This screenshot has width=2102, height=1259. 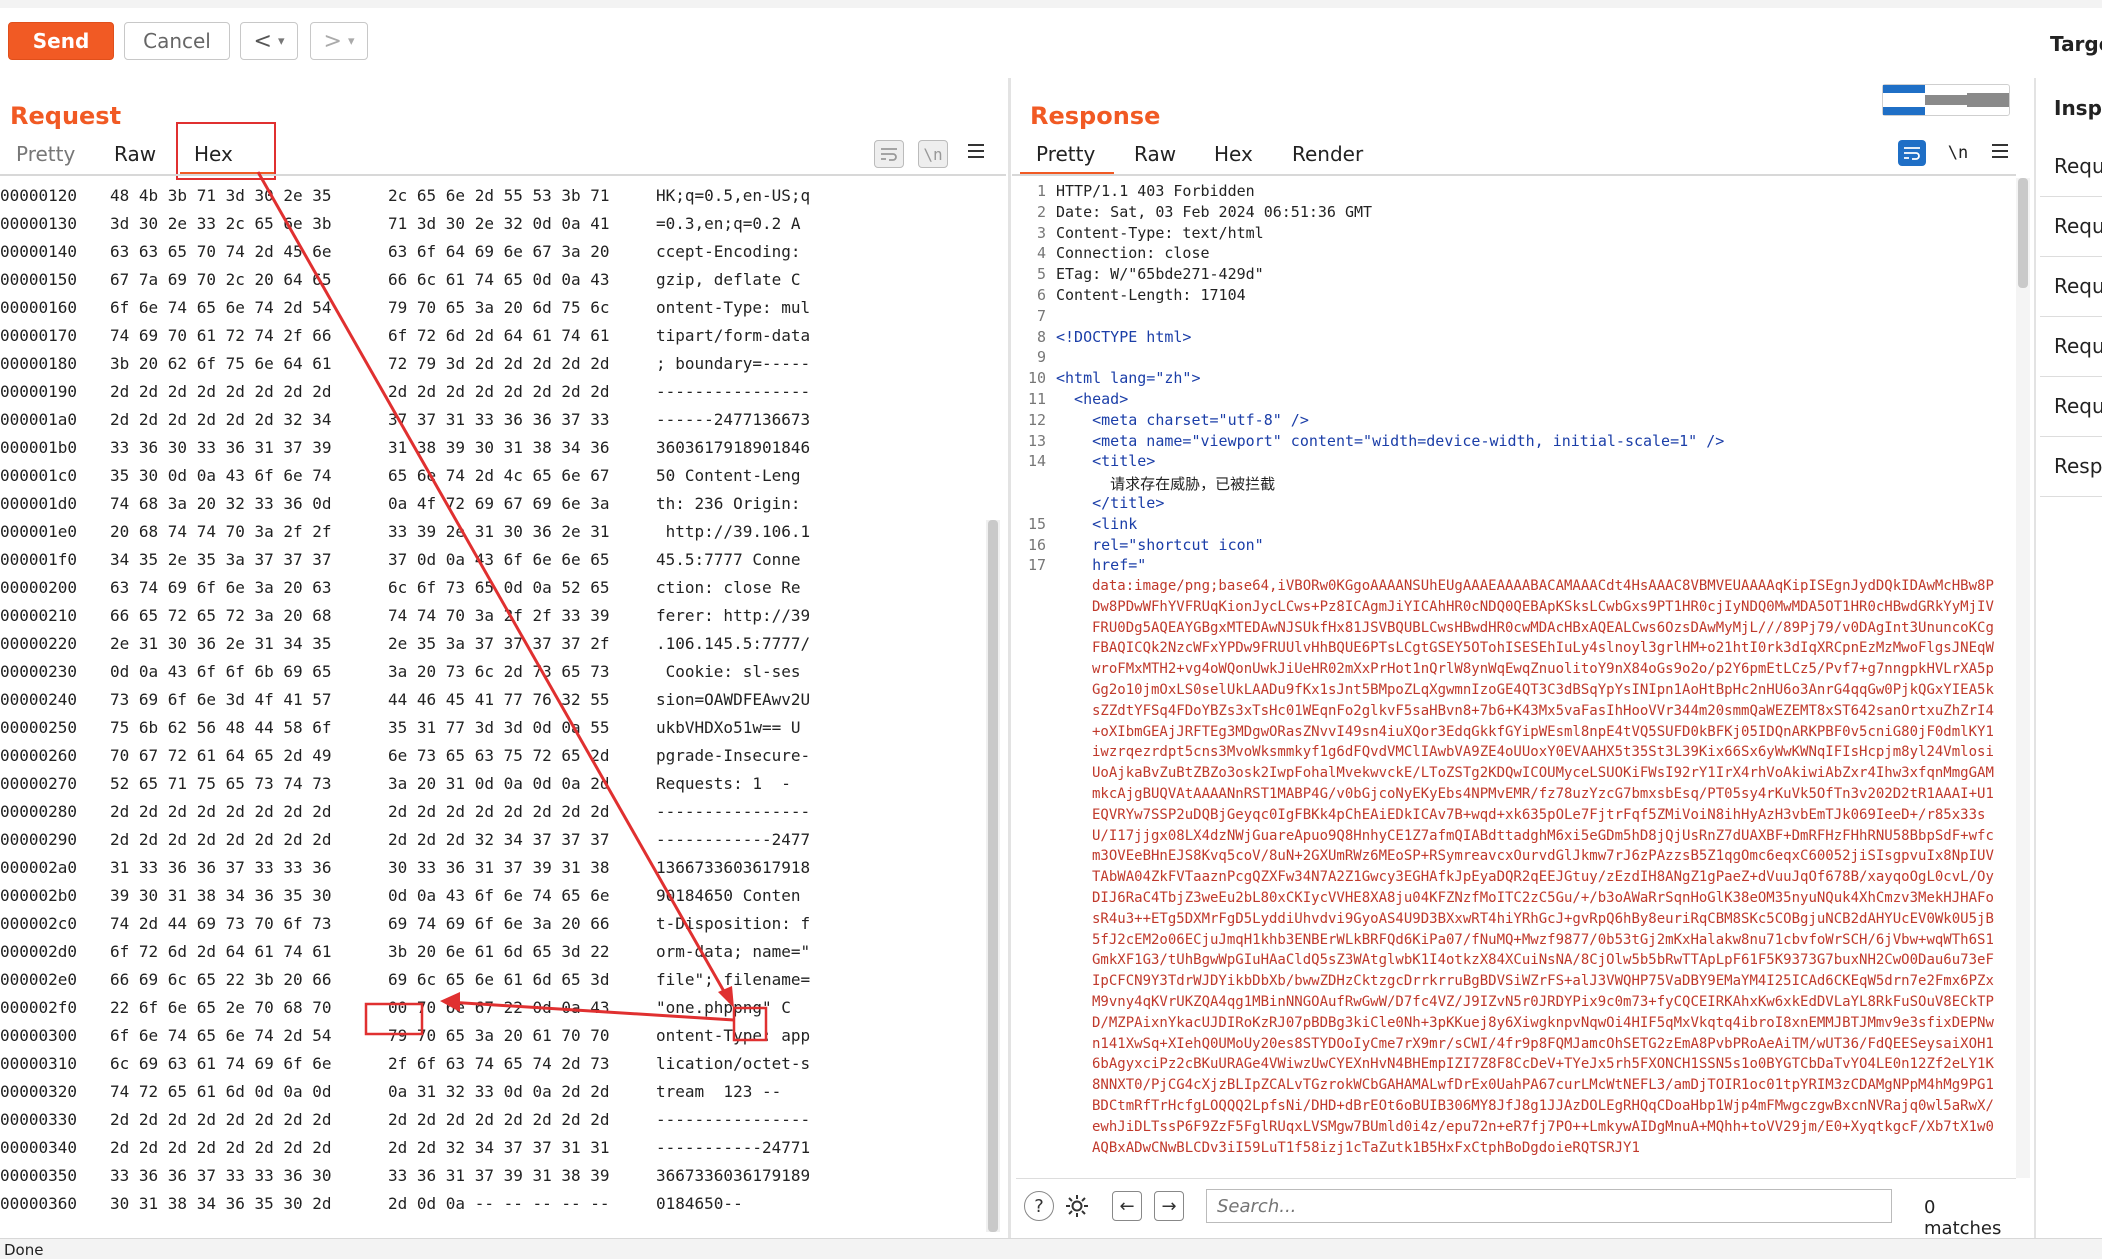 I want to click on help-icon: ?, so click(x=1039, y=1206).